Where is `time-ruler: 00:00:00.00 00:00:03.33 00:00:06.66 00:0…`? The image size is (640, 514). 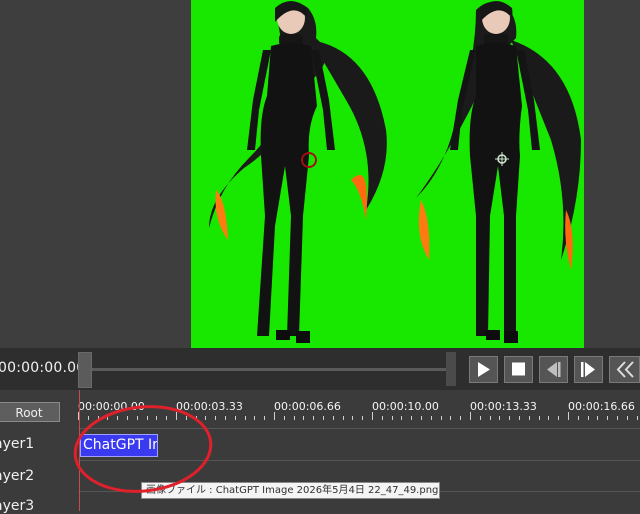
time-ruler: 00:00:00.00 00:00:03.33 00:00:06.66 00:0… is located at coordinates (359, 405).